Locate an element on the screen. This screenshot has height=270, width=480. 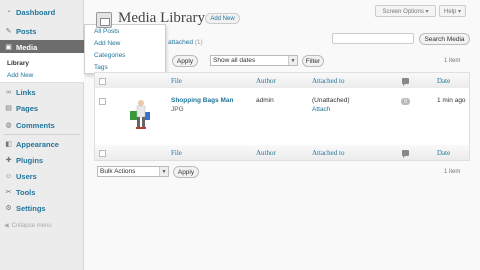
posts-flyout-menu: All Posts Add New Categories Tags is located at coordinates (125, 49).